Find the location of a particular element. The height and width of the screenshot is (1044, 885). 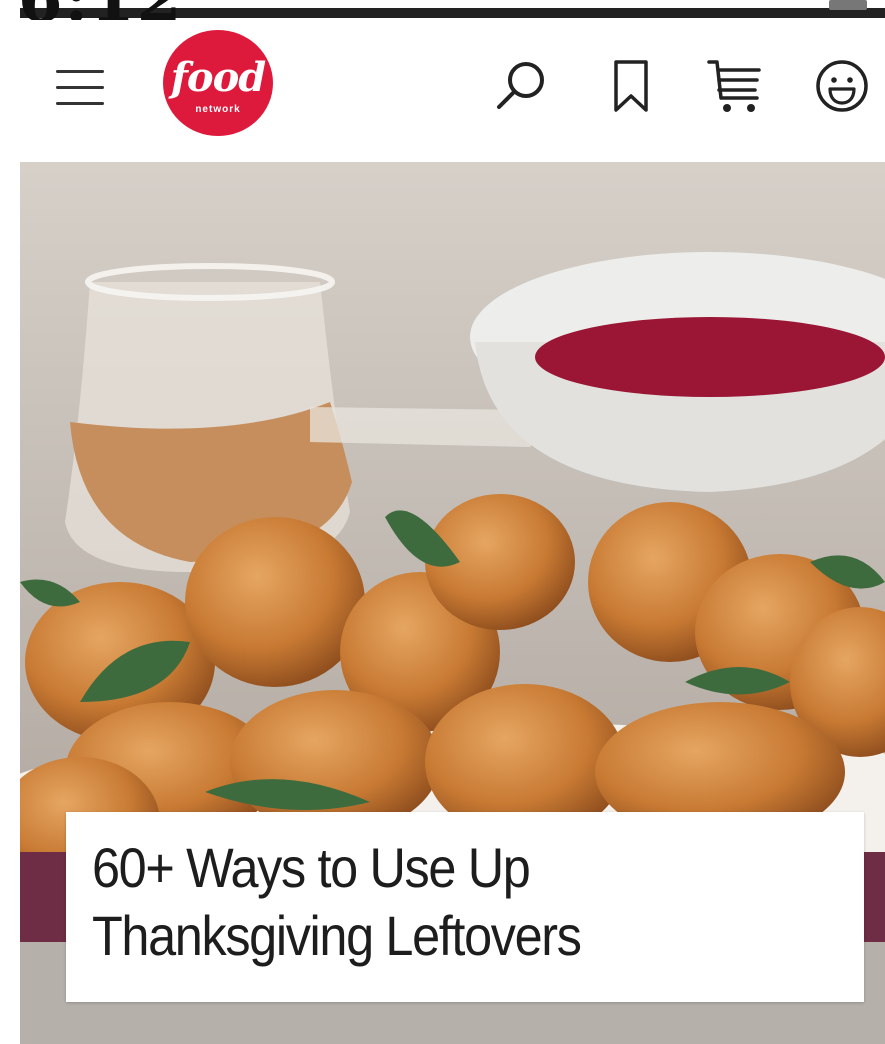

search-icon is located at coordinates (520, 85).